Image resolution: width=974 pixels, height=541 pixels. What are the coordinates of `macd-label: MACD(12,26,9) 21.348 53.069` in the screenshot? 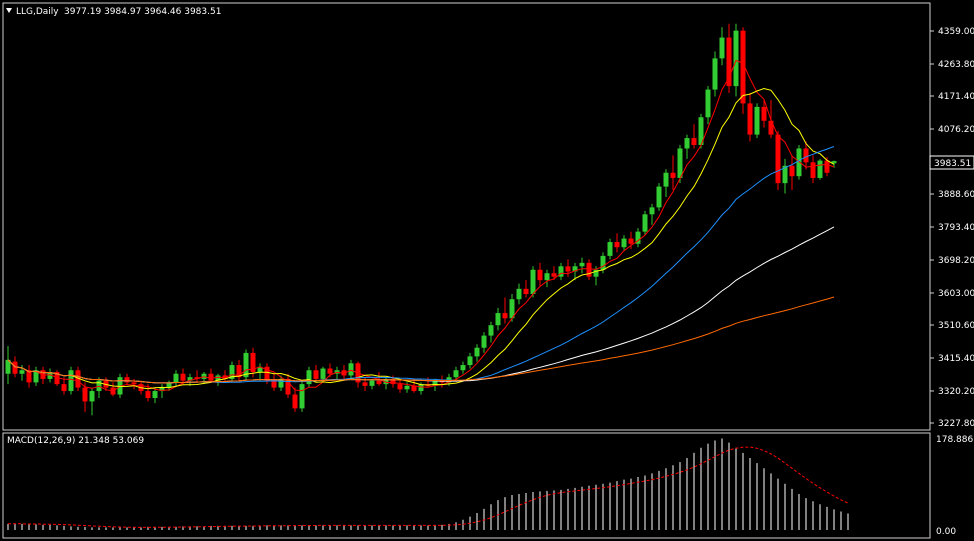 It's located at (75, 441).